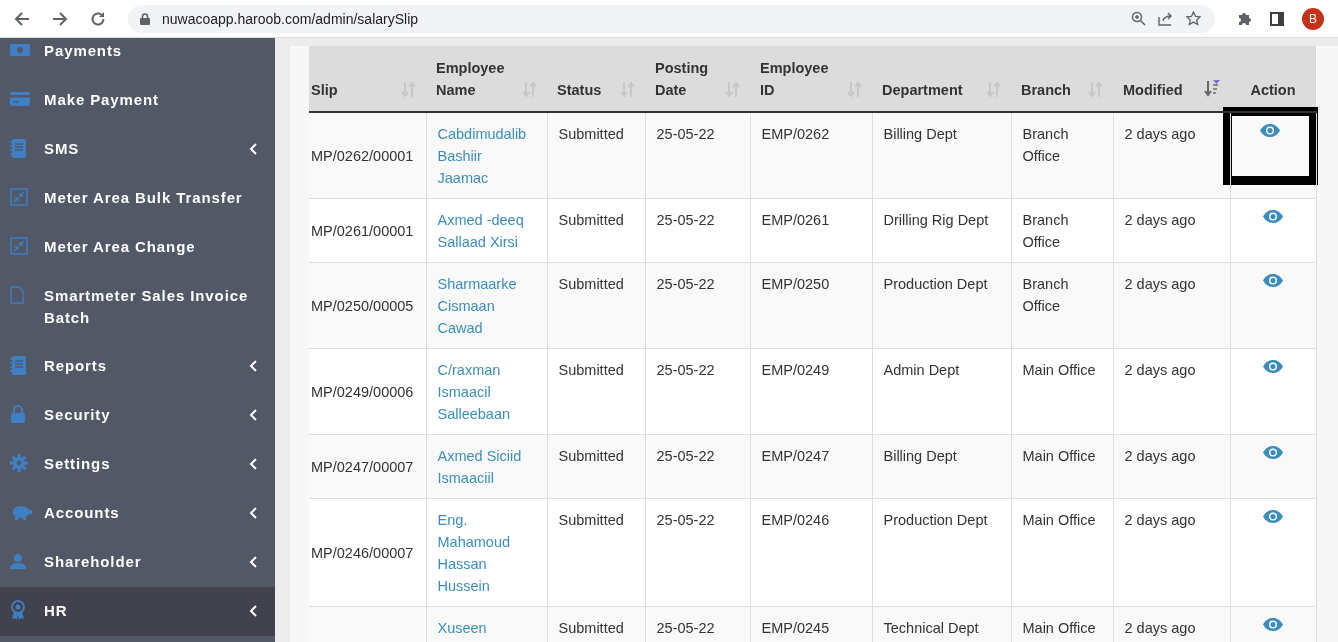 Image resolution: width=1338 pixels, height=642 pixels. Describe the element at coordinates (362, 306) in the screenshot. I see `table-cell: MP/0250/00005` at that location.